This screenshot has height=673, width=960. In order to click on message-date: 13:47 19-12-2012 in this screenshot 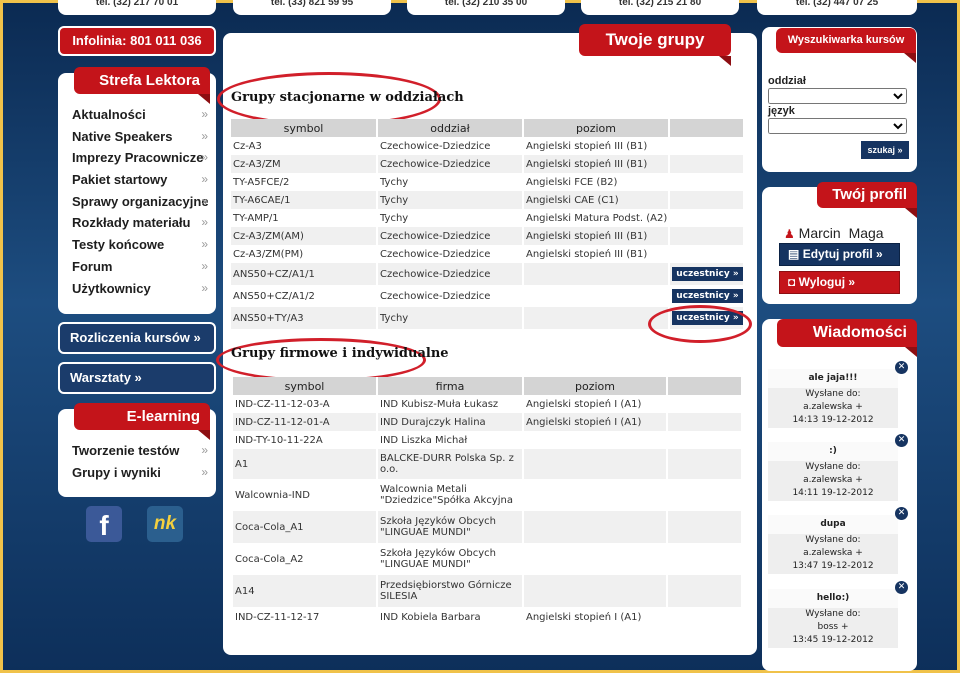, I will do `click(833, 566)`.